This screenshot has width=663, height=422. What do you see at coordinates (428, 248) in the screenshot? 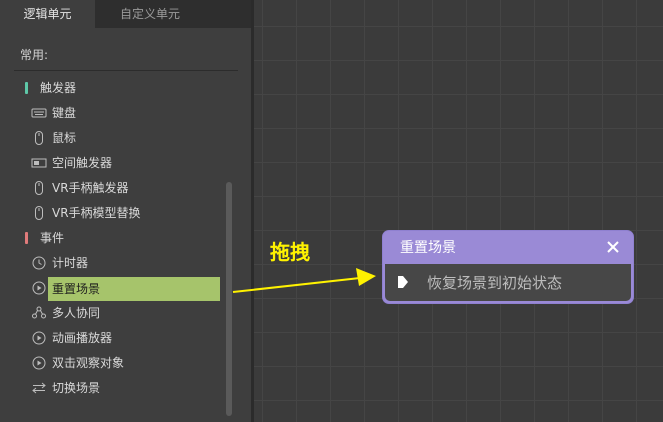
I see `node-title: 重置场景` at bounding box center [428, 248].